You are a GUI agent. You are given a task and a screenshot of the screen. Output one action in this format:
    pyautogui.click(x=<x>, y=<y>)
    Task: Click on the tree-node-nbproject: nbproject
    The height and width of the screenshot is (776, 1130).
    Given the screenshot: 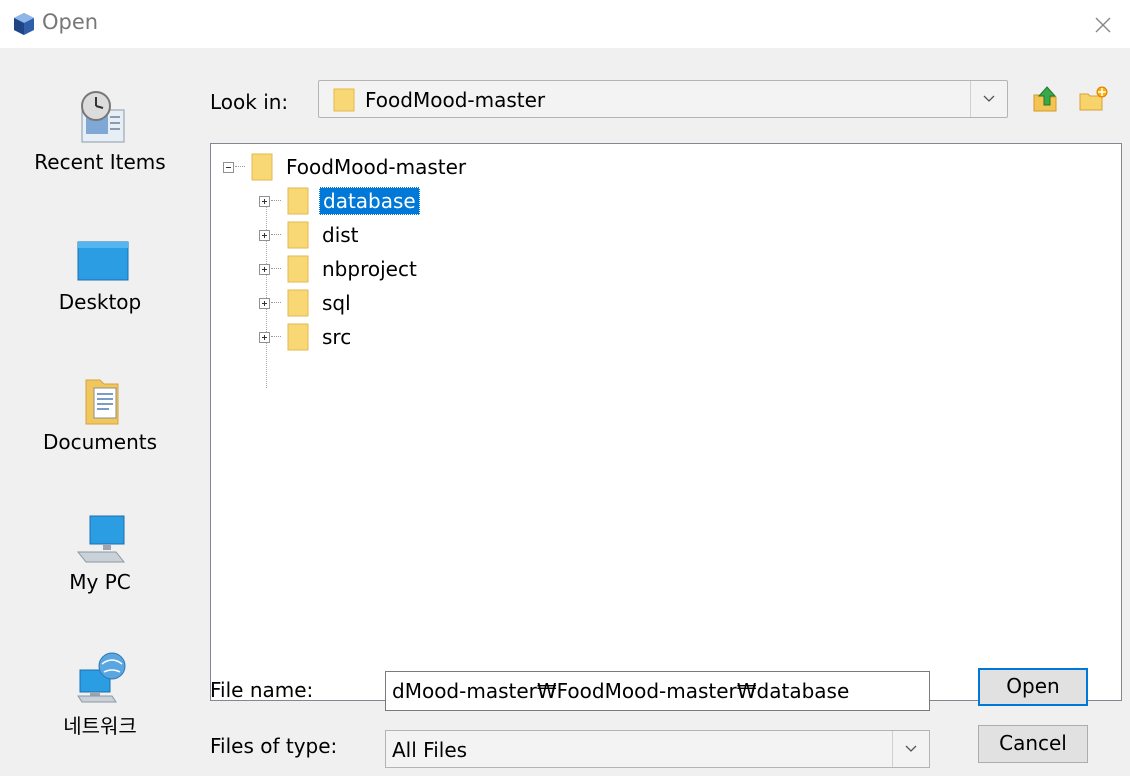 What is the action you would take?
    pyautogui.click(x=339, y=269)
    